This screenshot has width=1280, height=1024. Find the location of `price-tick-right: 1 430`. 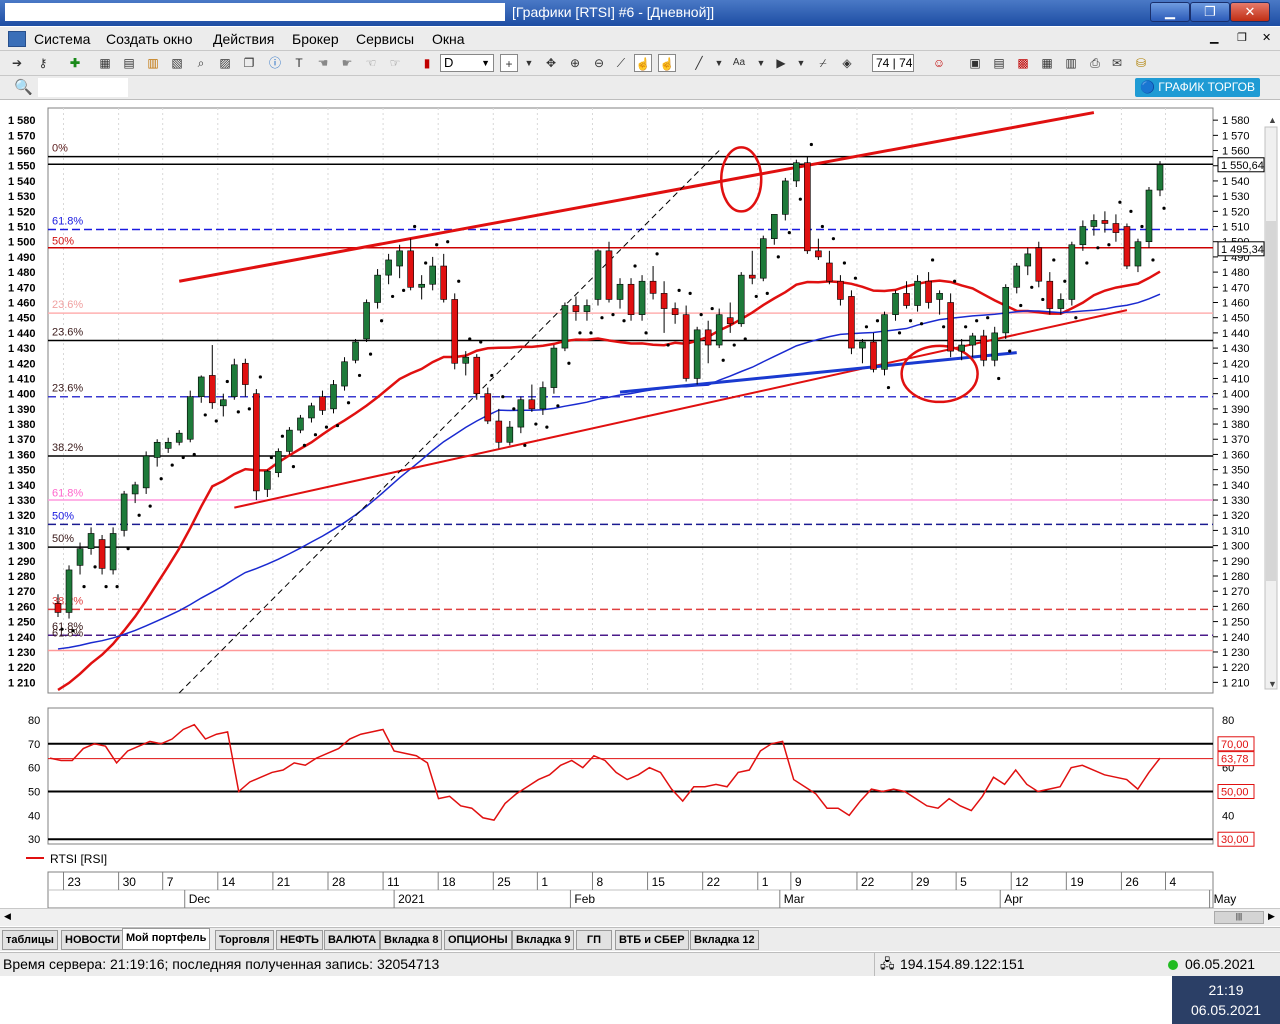

price-tick-right: 1 430 is located at coordinates (1236, 349).